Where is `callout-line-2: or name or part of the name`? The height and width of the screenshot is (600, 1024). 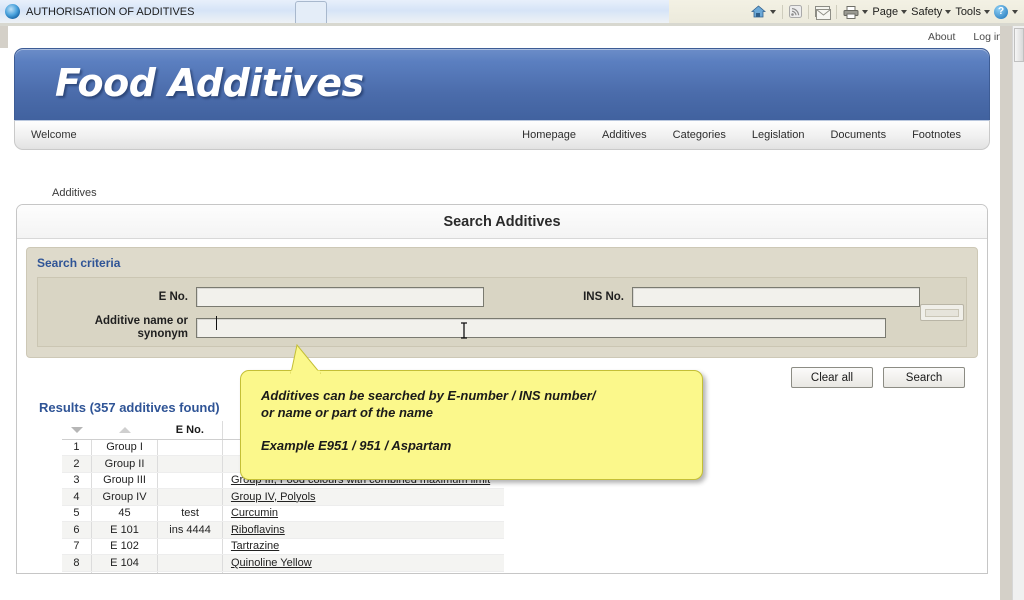
callout-line-2: or name or part of the name is located at coordinates (347, 412).